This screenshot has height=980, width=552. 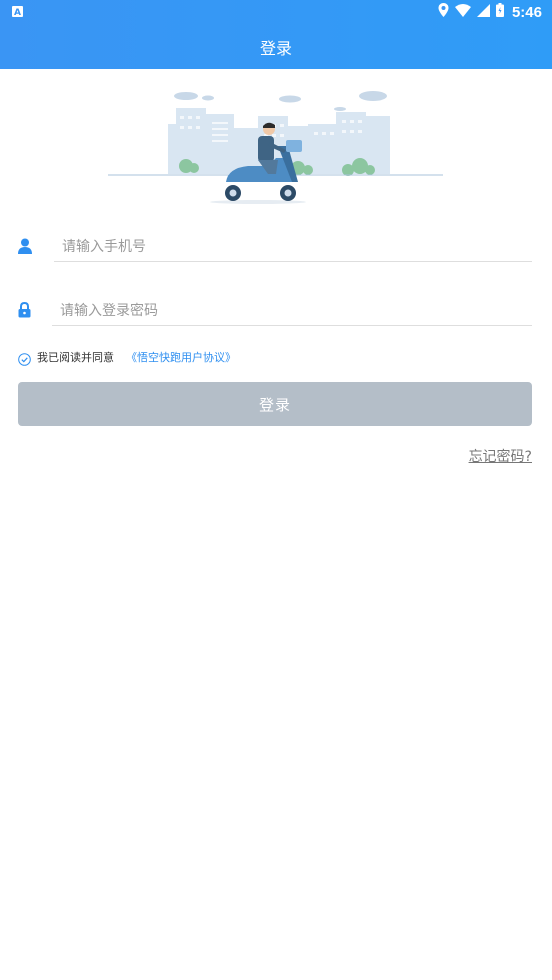 I want to click on login-button: 登录, so click(x=275, y=404).